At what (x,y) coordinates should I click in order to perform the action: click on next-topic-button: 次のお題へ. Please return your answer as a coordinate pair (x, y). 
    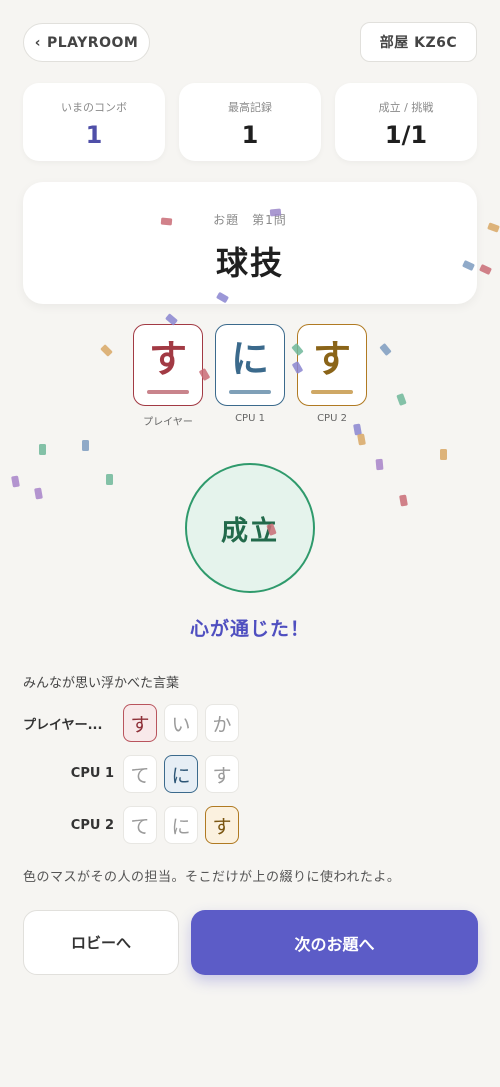
    Looking at the image, I should click on (334, 942).